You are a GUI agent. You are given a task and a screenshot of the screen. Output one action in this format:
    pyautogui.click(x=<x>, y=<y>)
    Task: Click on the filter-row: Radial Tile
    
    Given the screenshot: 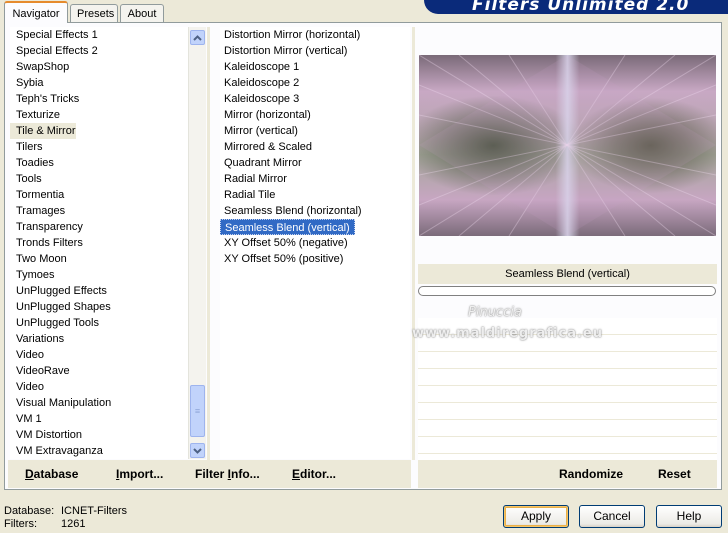 What is the action you would take?
    pyautogui.click(x=315, y=195)
    